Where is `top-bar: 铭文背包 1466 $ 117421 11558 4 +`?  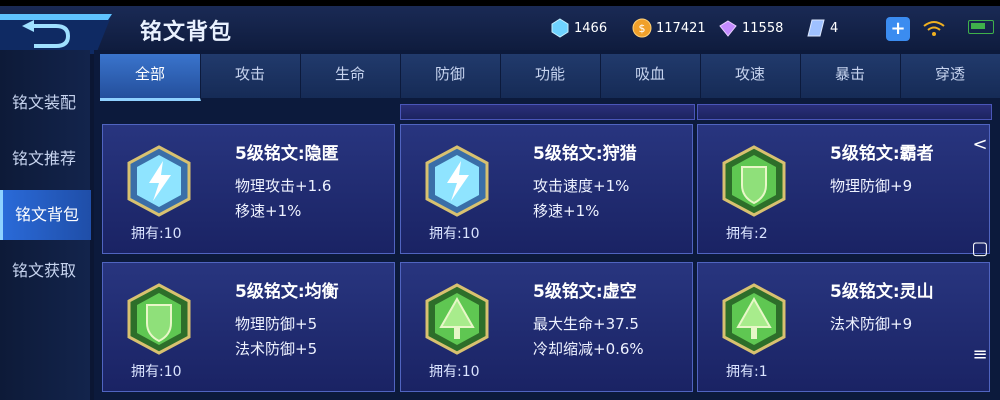 top-bar: 铭文背包 1466 $ 117421 11558 4 + is located at coordinates (500, 30).